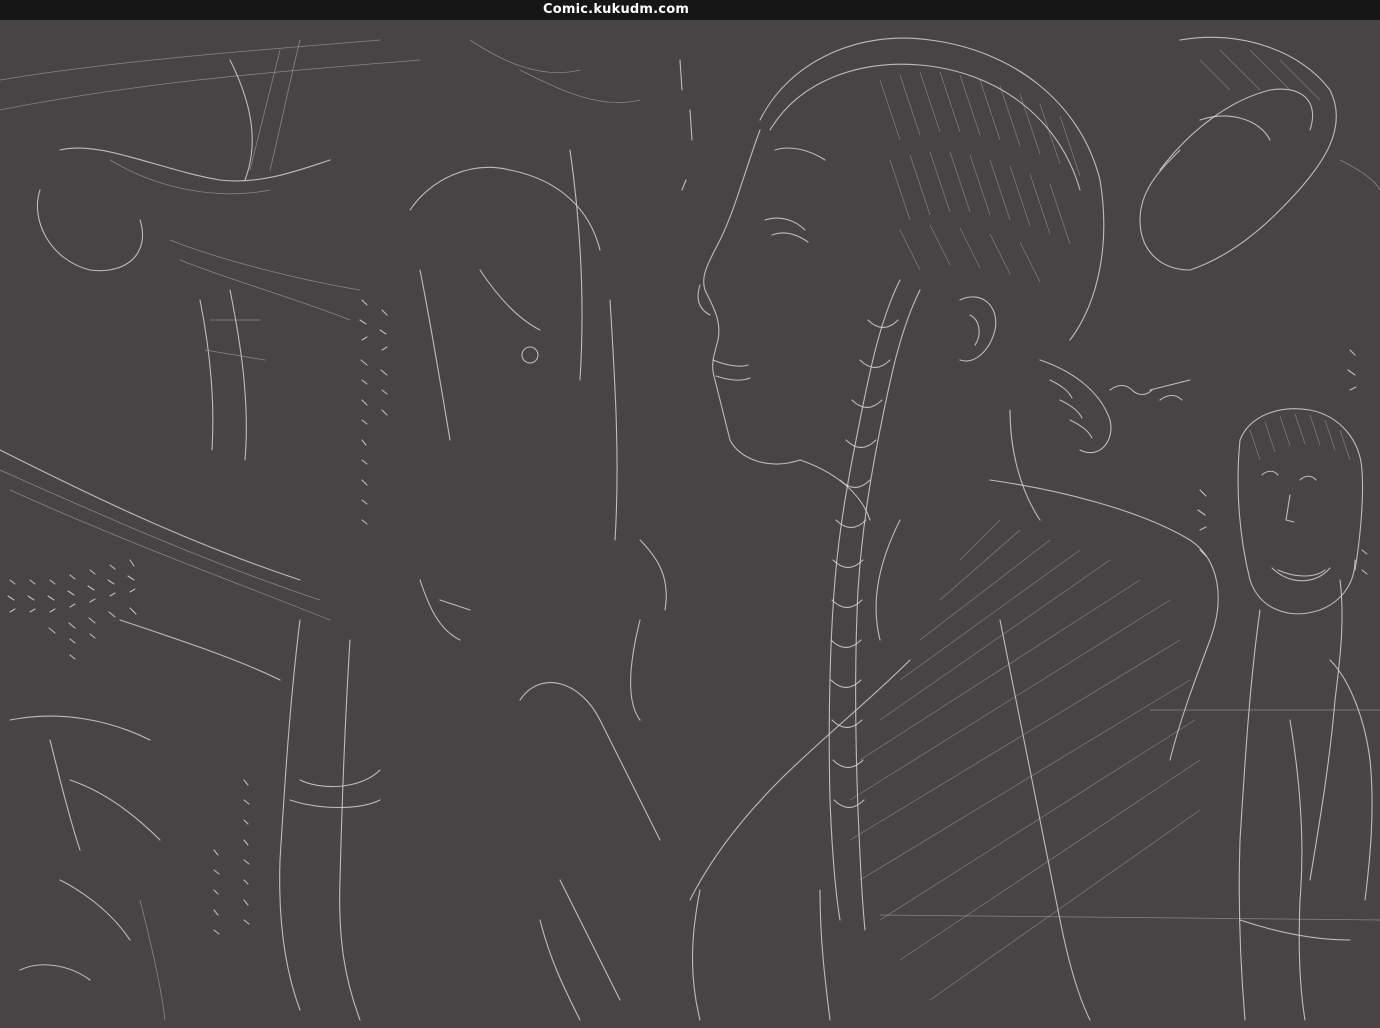 The image size is (1380, 1028). I want to click on site-title: Comic.kukudm.com, so click(616, 9).